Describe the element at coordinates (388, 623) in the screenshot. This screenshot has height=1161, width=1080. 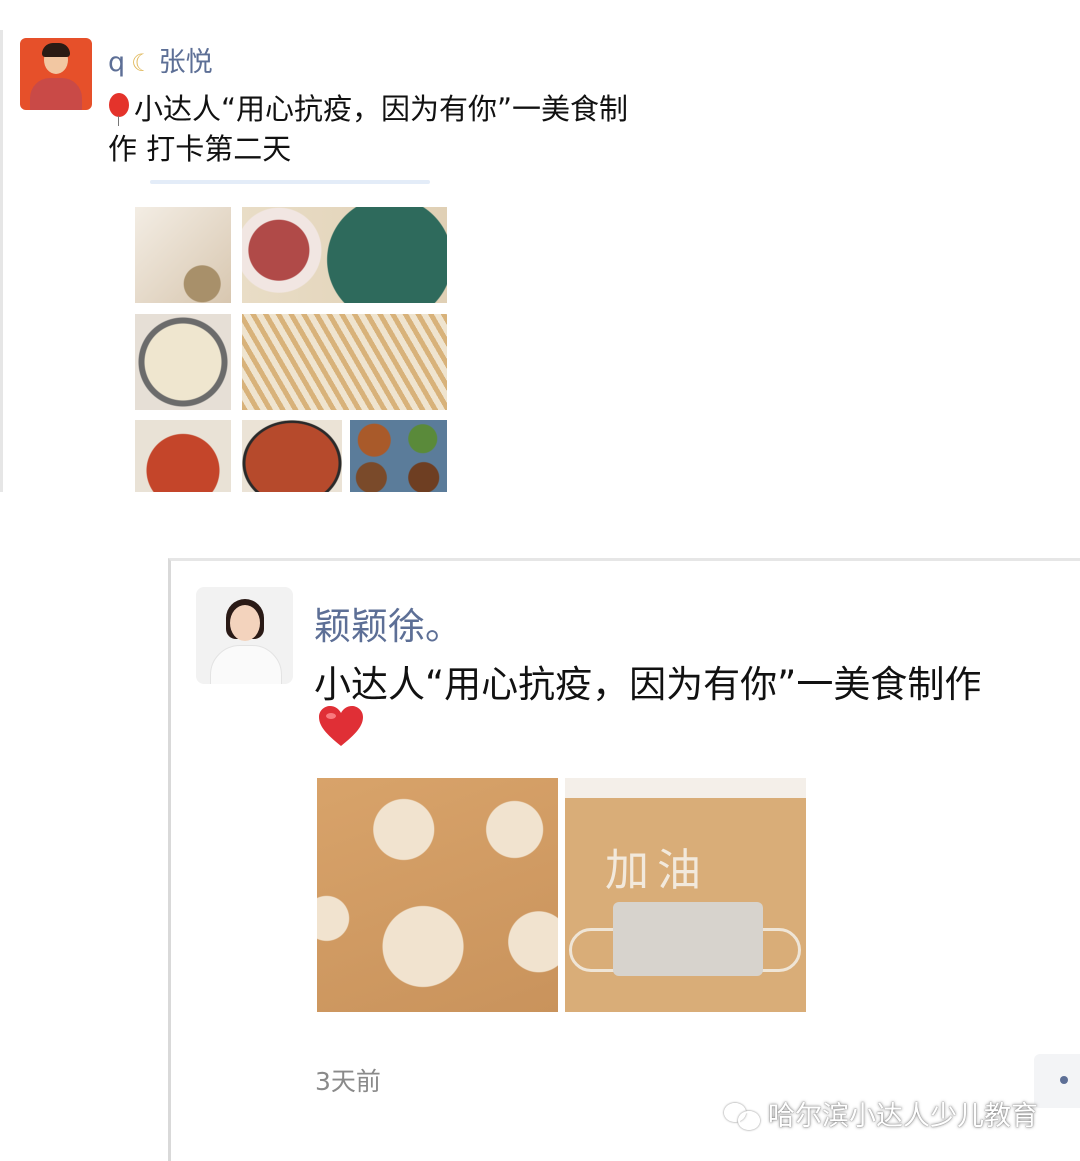
I see `post-author-name: 颖颖徐。` at that location.